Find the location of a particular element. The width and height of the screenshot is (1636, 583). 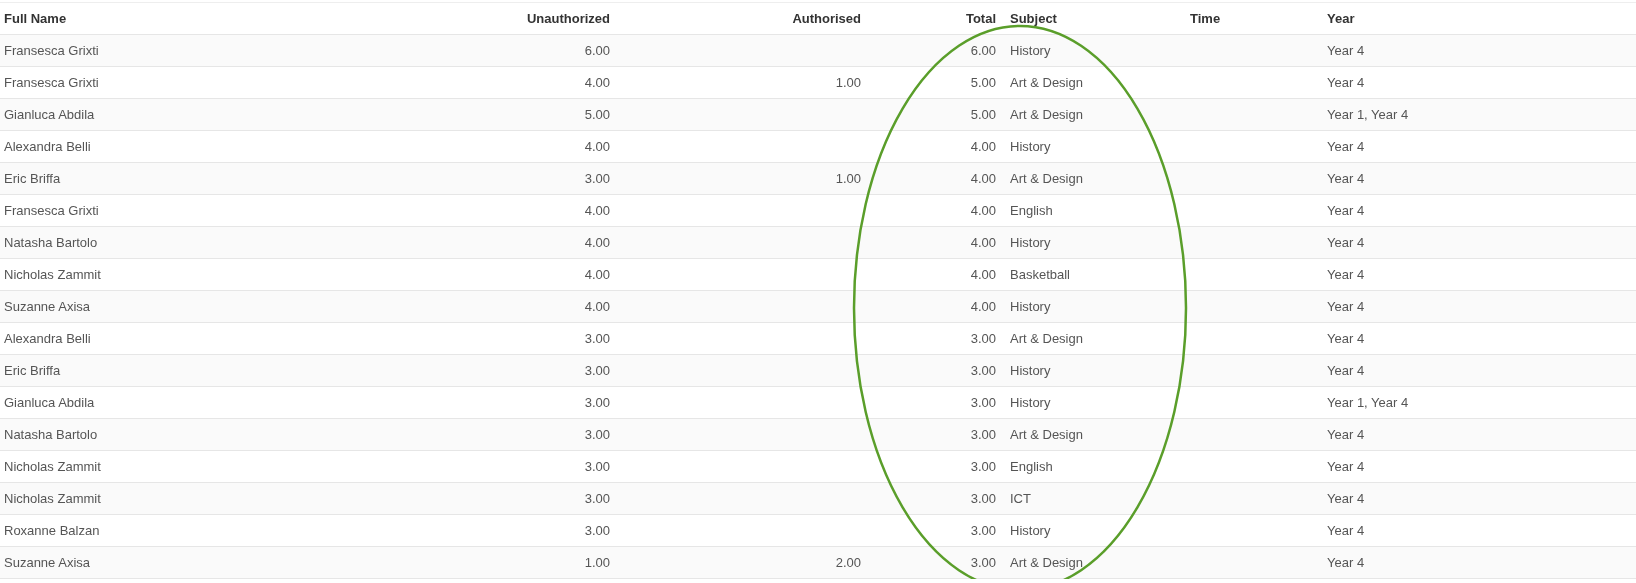

column-header: Full Name is located at coordinates (35, 18).